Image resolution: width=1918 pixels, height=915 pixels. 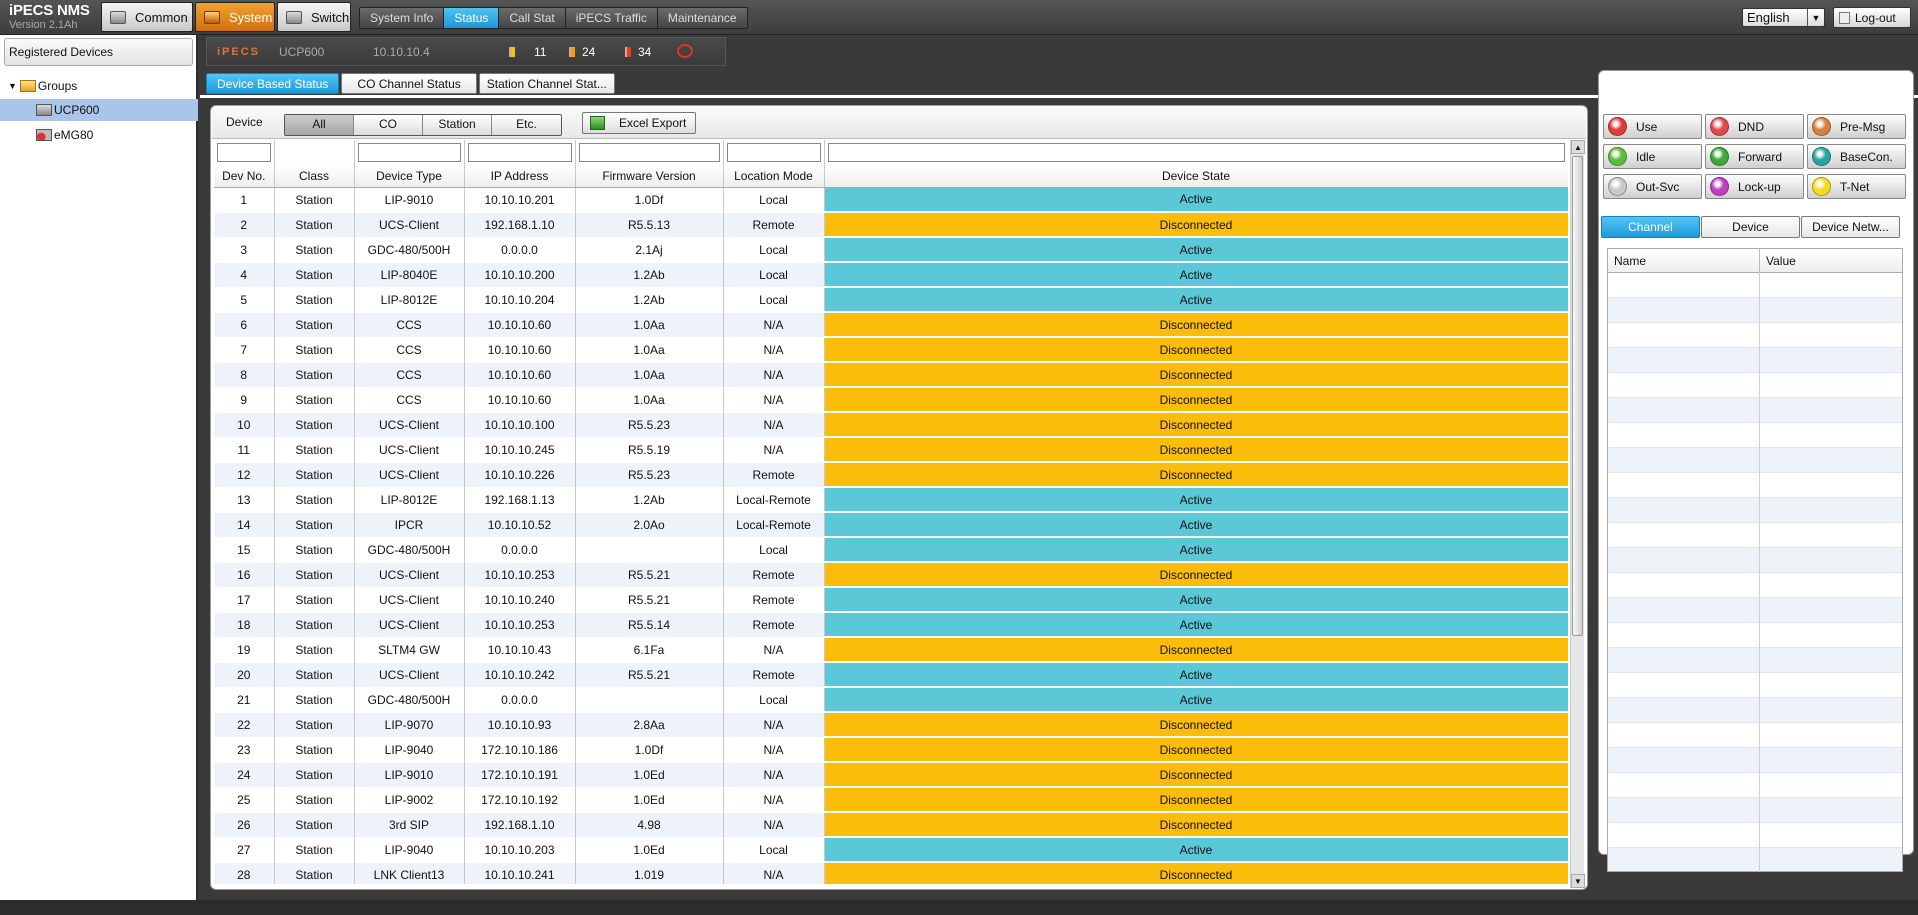 What do you see at coordinates (611, 18) in the screenshot?
I see `subtab-ipecs-traffic: iPECS Traffic` at bounding box center [611, 18].